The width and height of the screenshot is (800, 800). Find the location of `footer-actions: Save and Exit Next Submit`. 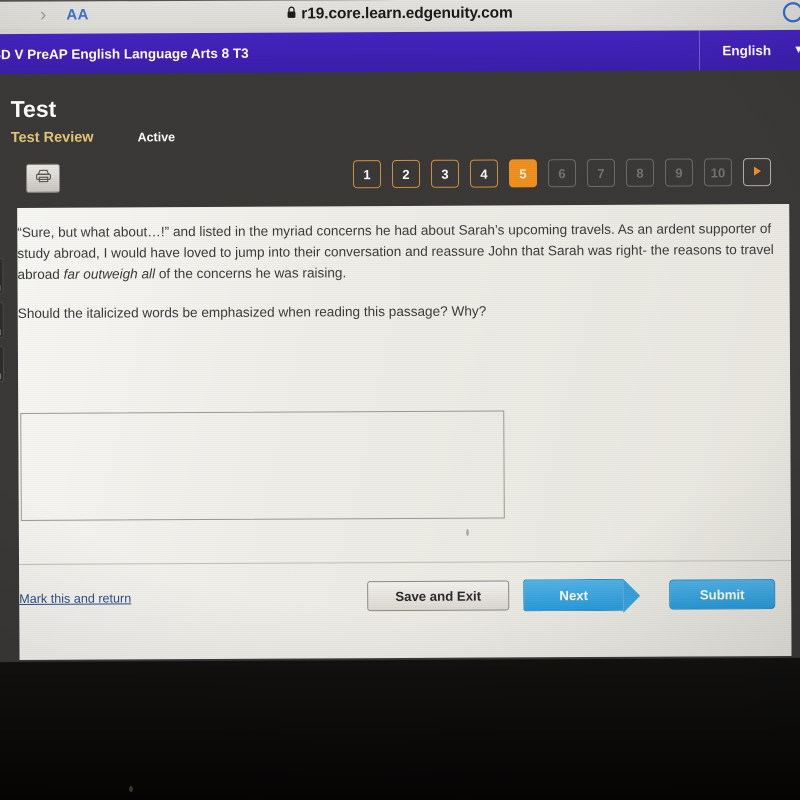

footer-actions: Save and Exit Next Submit is located at coordinates (571, 595).